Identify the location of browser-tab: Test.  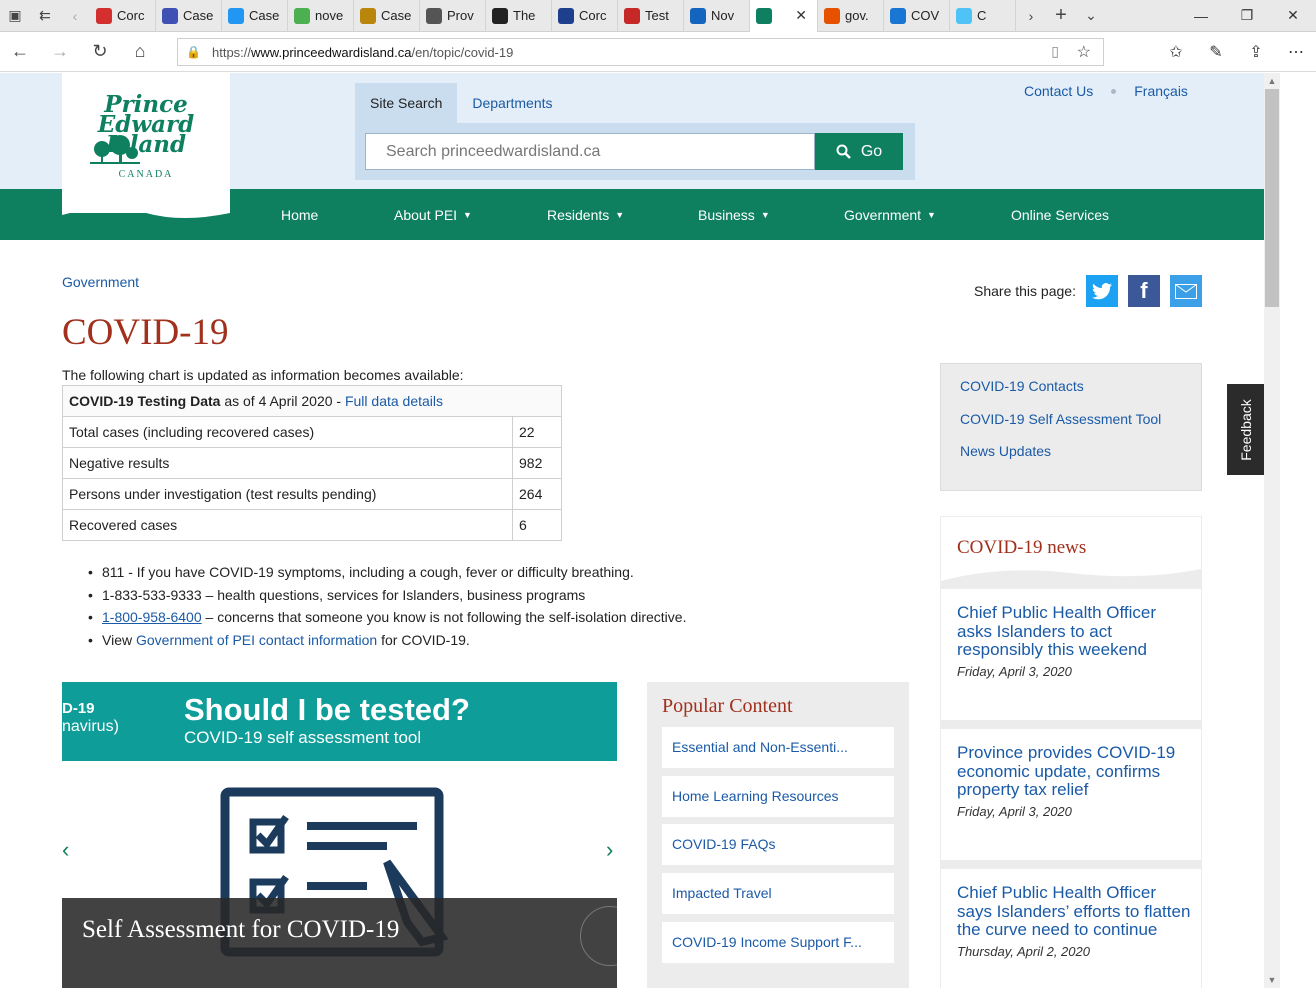
(651, 16).